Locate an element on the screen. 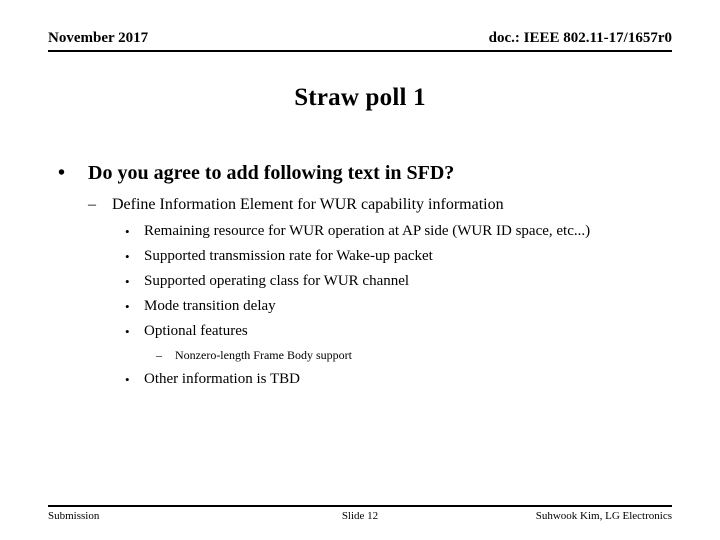  footer-divider is located at coordinates (360, 506).